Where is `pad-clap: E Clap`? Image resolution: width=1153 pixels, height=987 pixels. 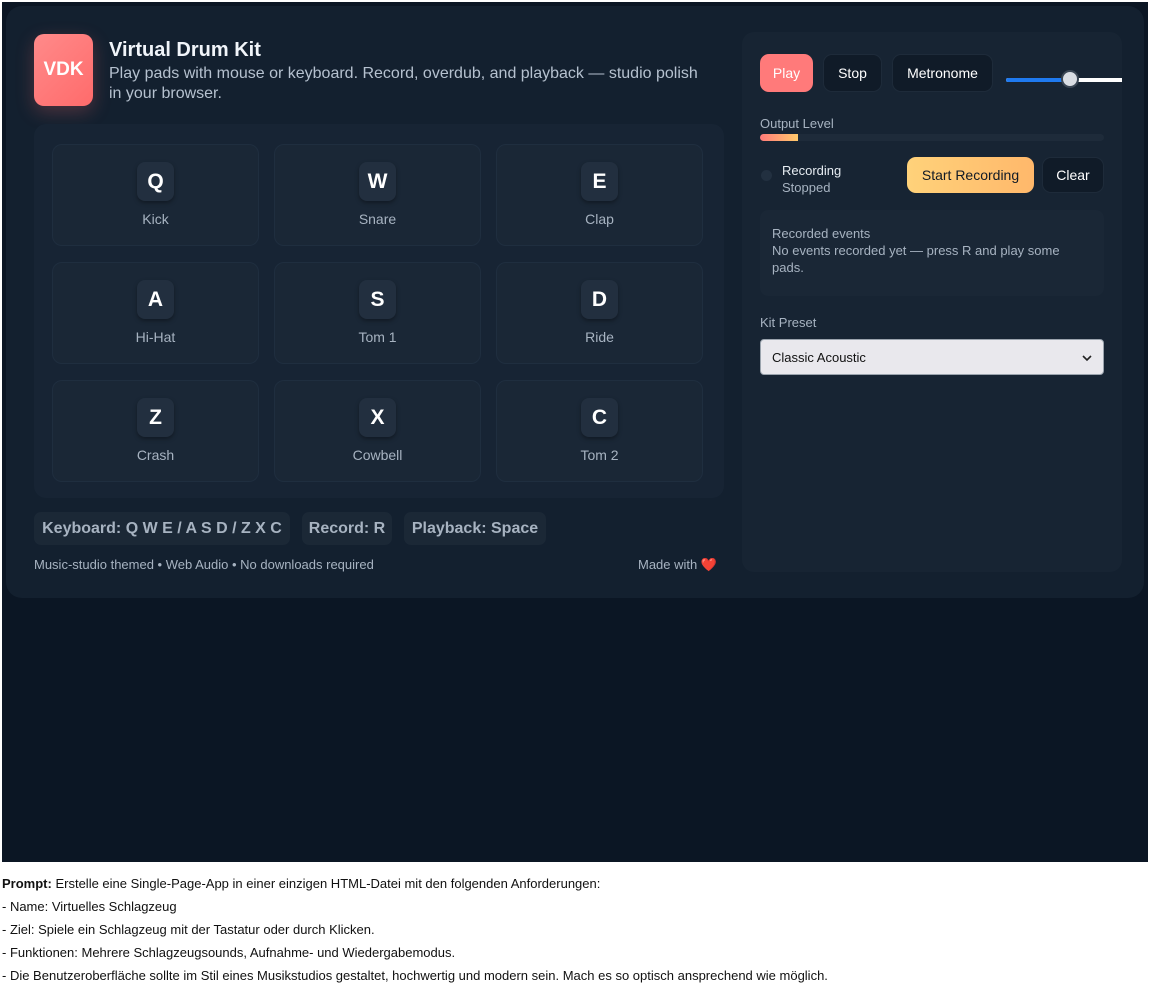
pad-clap: E Clap is located at coordinates (599, 195).